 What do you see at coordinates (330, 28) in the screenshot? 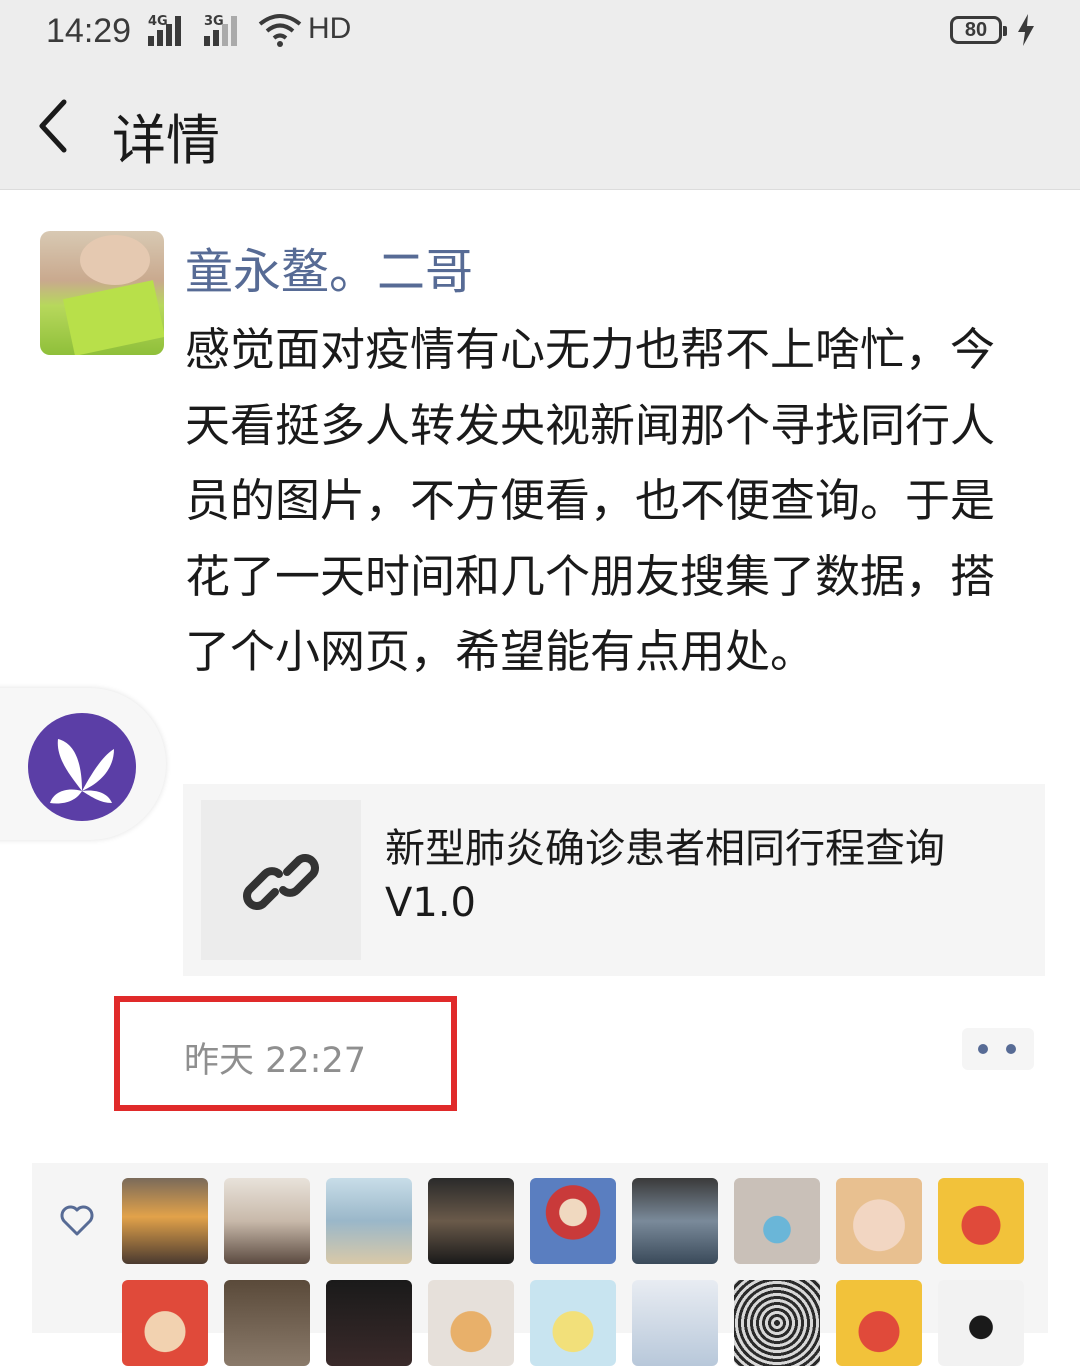
I see `hd-label: HD` at bounding box center [330, 28].